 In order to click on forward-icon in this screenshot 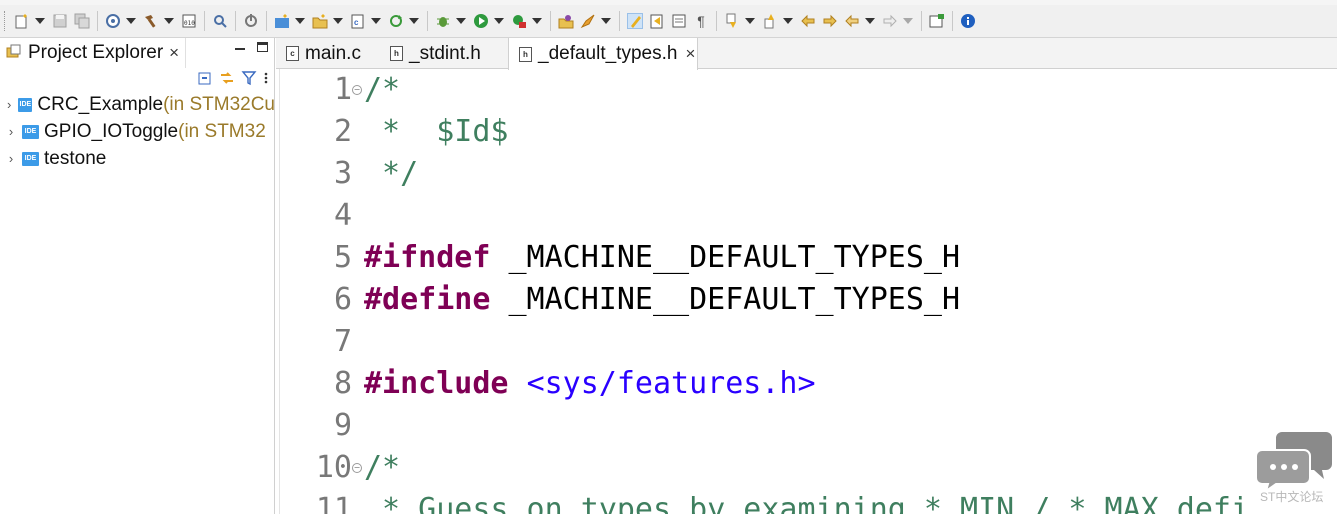, I will do `click(890, 21)`.